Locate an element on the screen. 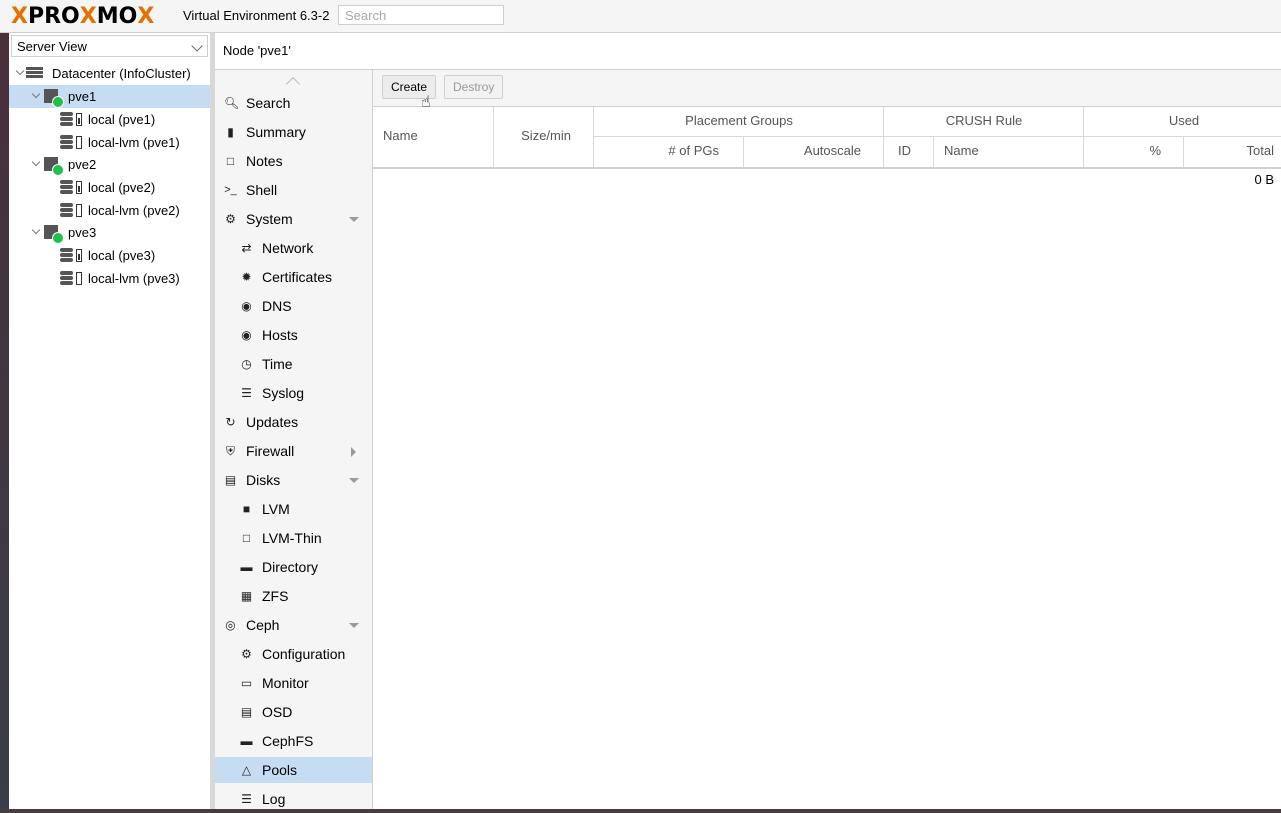 The width and height of the screenshot is (1281, 813). menu-item-certificates: ✹ Certificates is located at coordinates (293, 277).